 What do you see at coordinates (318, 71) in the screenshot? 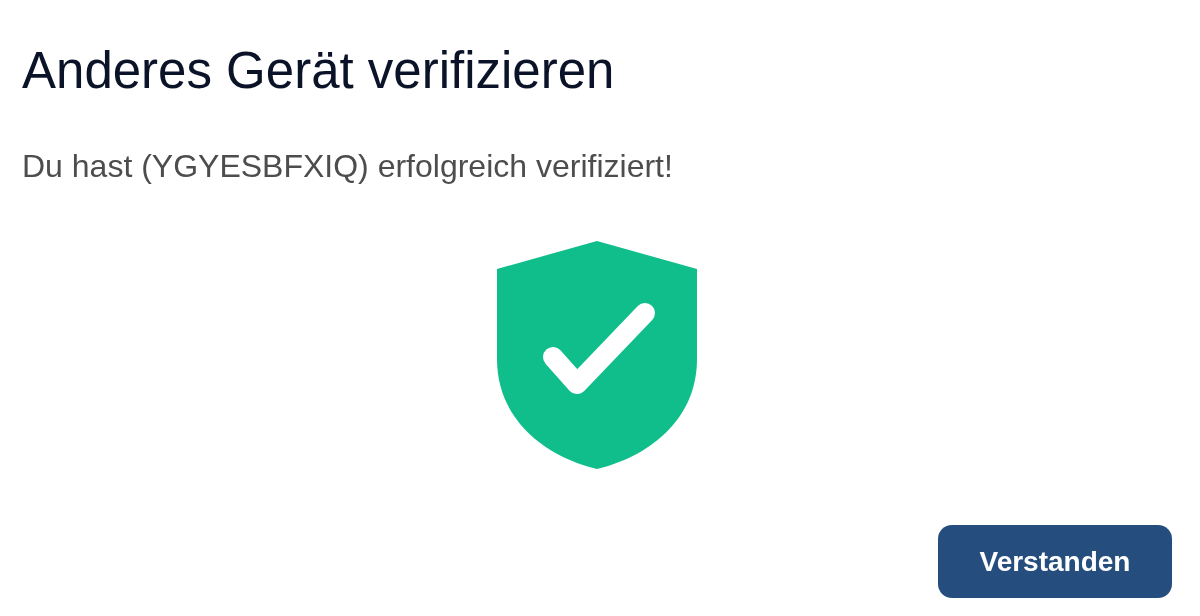
I see `dialog-title: Anderes Gerät verifizieren` at bounding box center [318, 71].